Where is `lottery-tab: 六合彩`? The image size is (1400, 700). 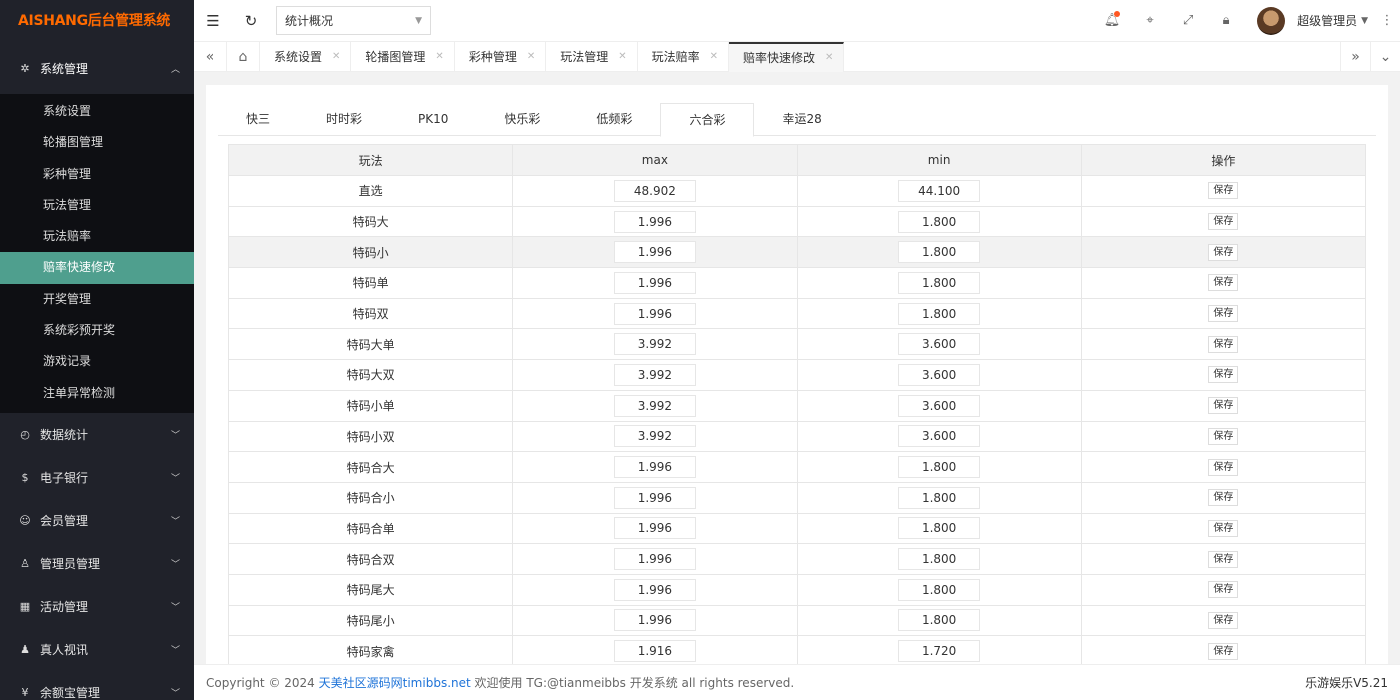
lottery-tab: 六合彩 is located at coordinates (707, 120).